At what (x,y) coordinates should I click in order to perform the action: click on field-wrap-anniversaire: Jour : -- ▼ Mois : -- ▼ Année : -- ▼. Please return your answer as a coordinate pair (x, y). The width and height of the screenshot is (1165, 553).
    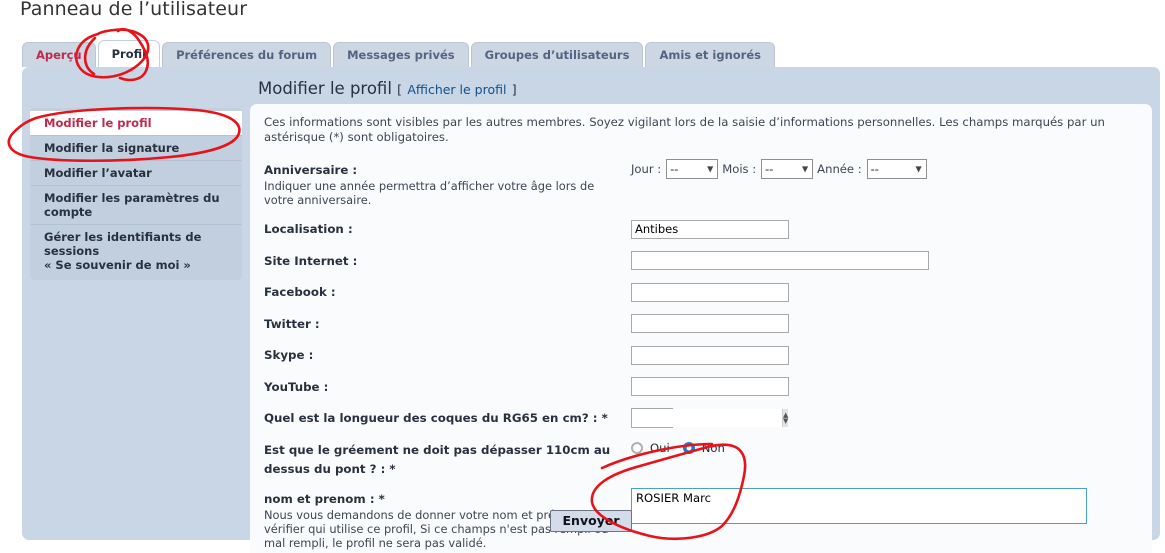
    Looking at the image, I should click on (884, 169).